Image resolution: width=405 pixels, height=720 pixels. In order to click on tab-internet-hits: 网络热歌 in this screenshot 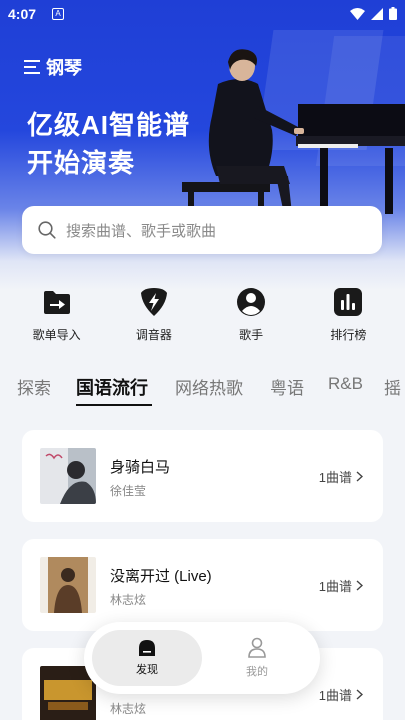, I will do `click(209, 386)`.